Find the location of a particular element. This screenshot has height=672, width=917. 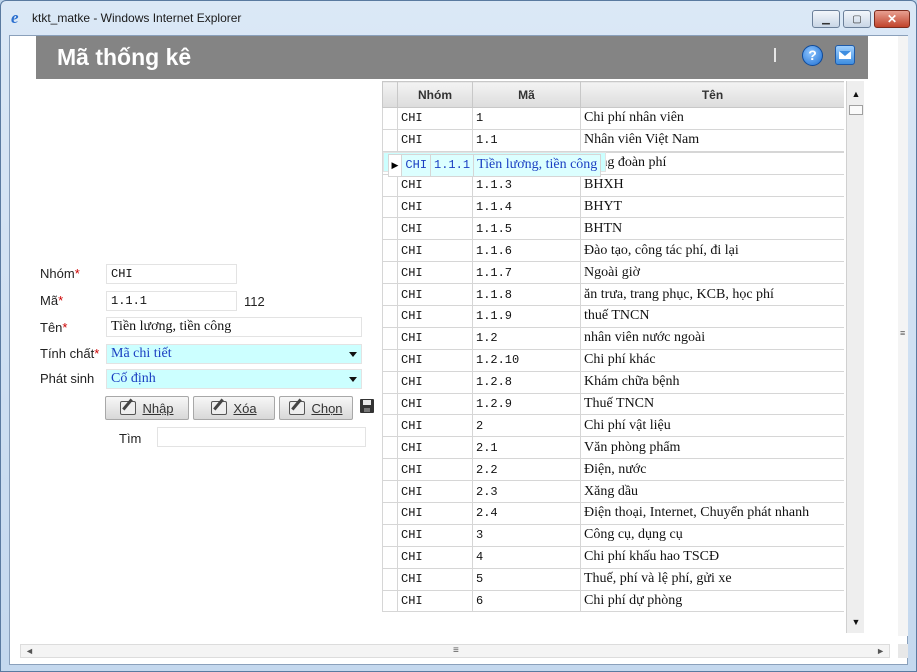

cell-ten: Công cụ, dụng cụ is located at coordinates (712, 535).